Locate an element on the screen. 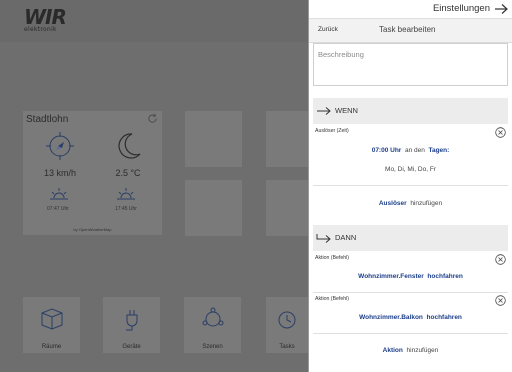  task-title: Task bearbeiten is located at coordinates (407, 29).